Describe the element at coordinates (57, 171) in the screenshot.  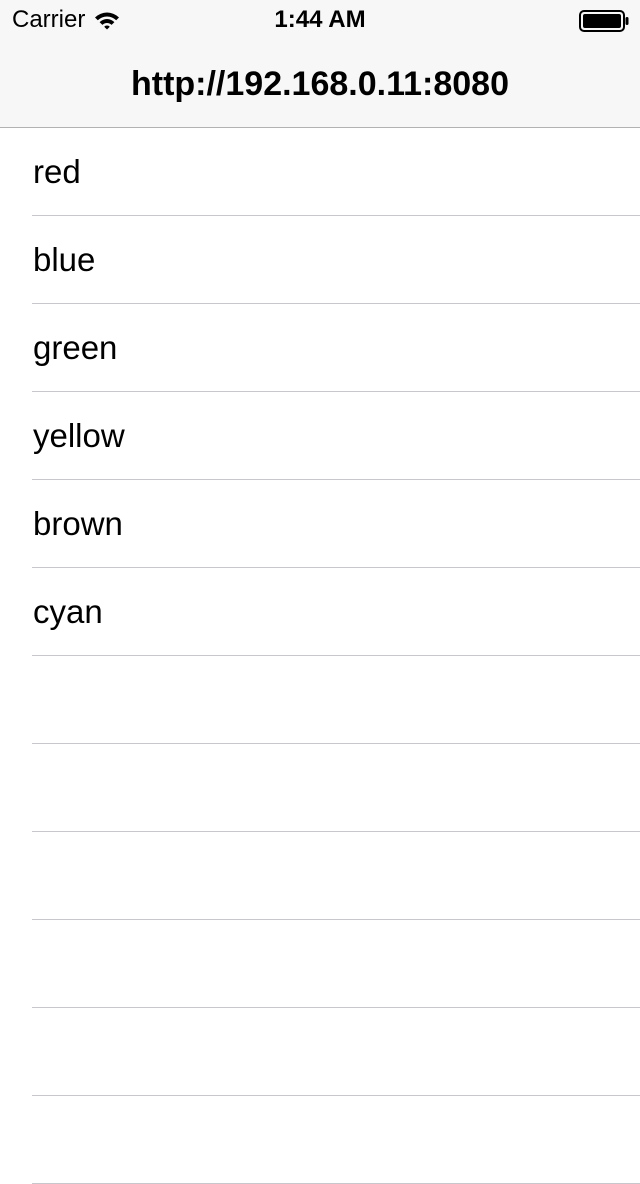
I see `list-item-label: red` at that location.